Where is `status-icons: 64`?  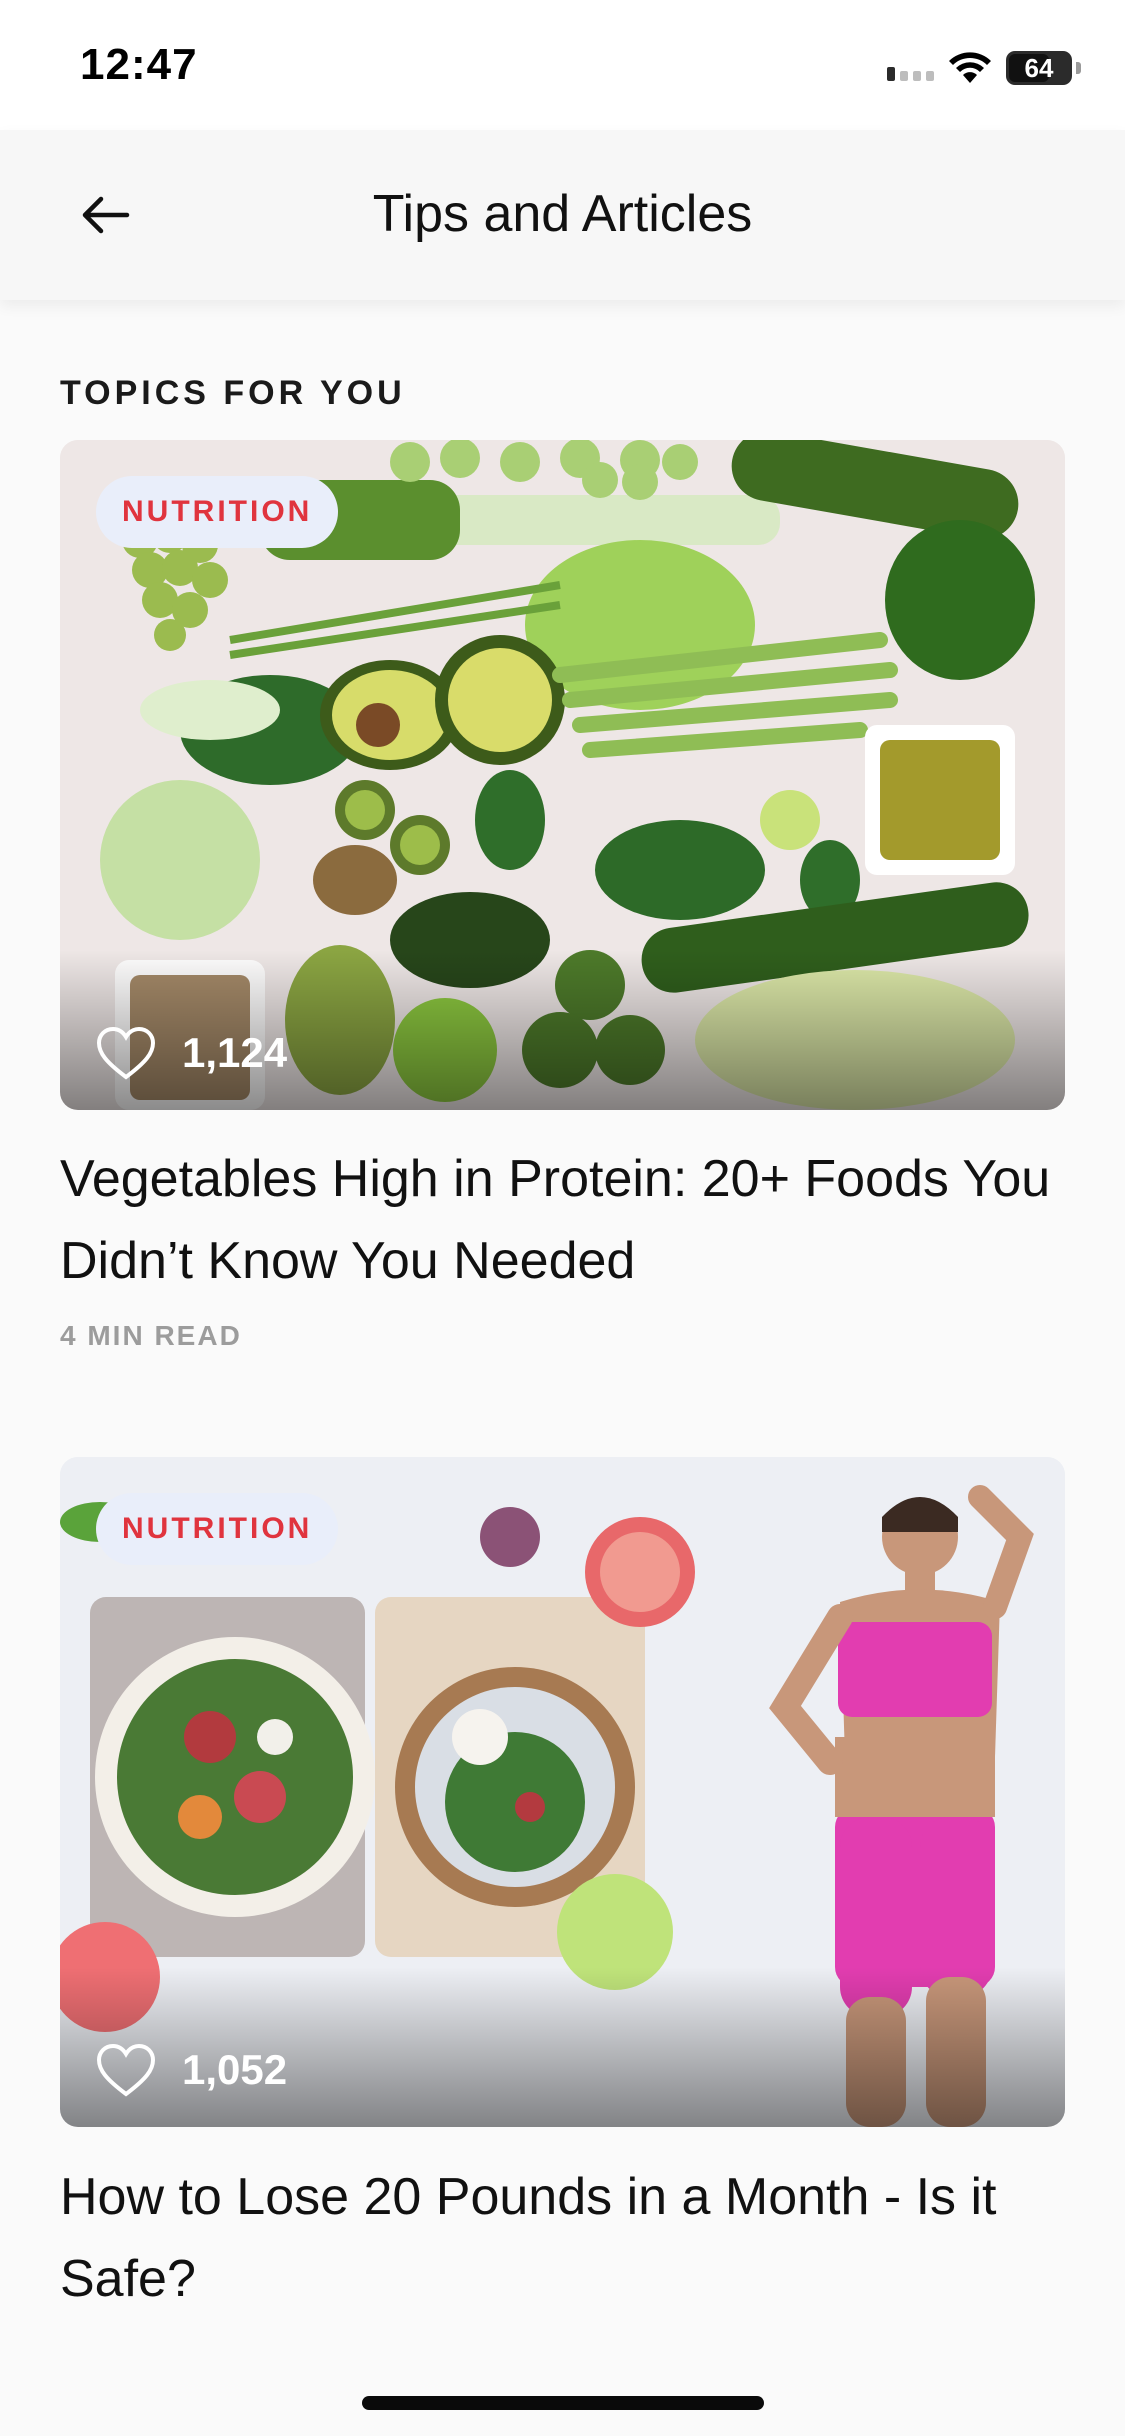 status-icons: 64 is located at coordinates (984, 68).